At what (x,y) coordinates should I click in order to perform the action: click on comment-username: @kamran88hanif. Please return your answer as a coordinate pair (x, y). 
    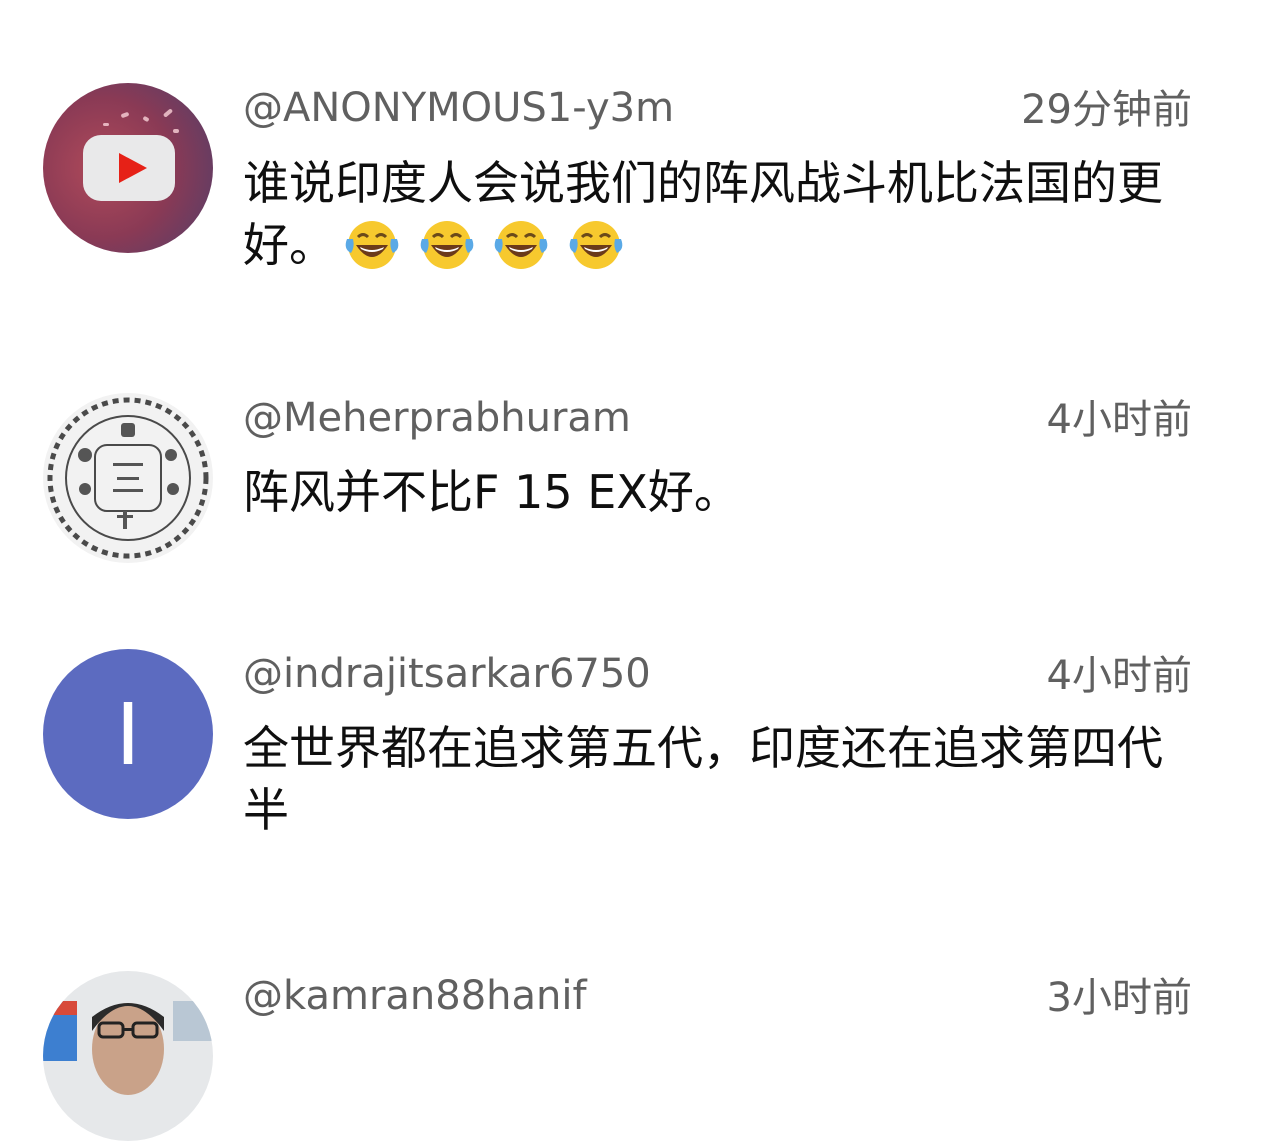
    Looking at the image, I should click on (415, 996).